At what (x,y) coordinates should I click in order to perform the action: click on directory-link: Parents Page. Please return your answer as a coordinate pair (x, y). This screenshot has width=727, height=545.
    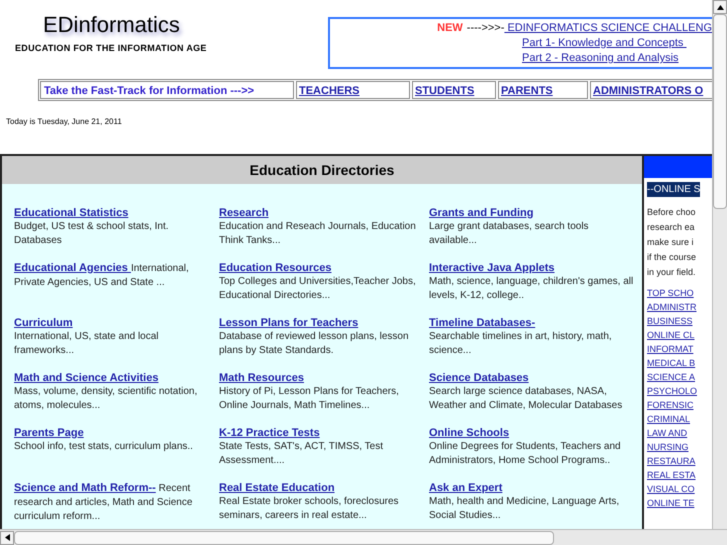
    Looking at the image, I should click on (49, 433).